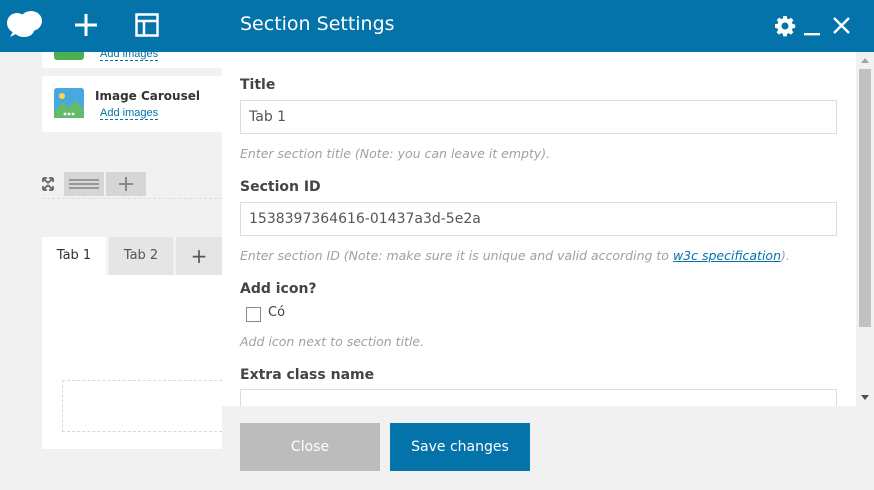 Image resolution: width=874 pixels, height=490 pixels. I want to click on extra-class-input, so click(538, 397).